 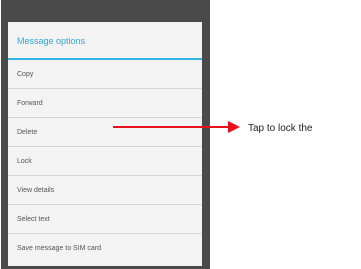 What do you see at coordinates (105, 190) in the screenshot?
I see `menu-item-view-details: View details` at bounding box center [105, 190].